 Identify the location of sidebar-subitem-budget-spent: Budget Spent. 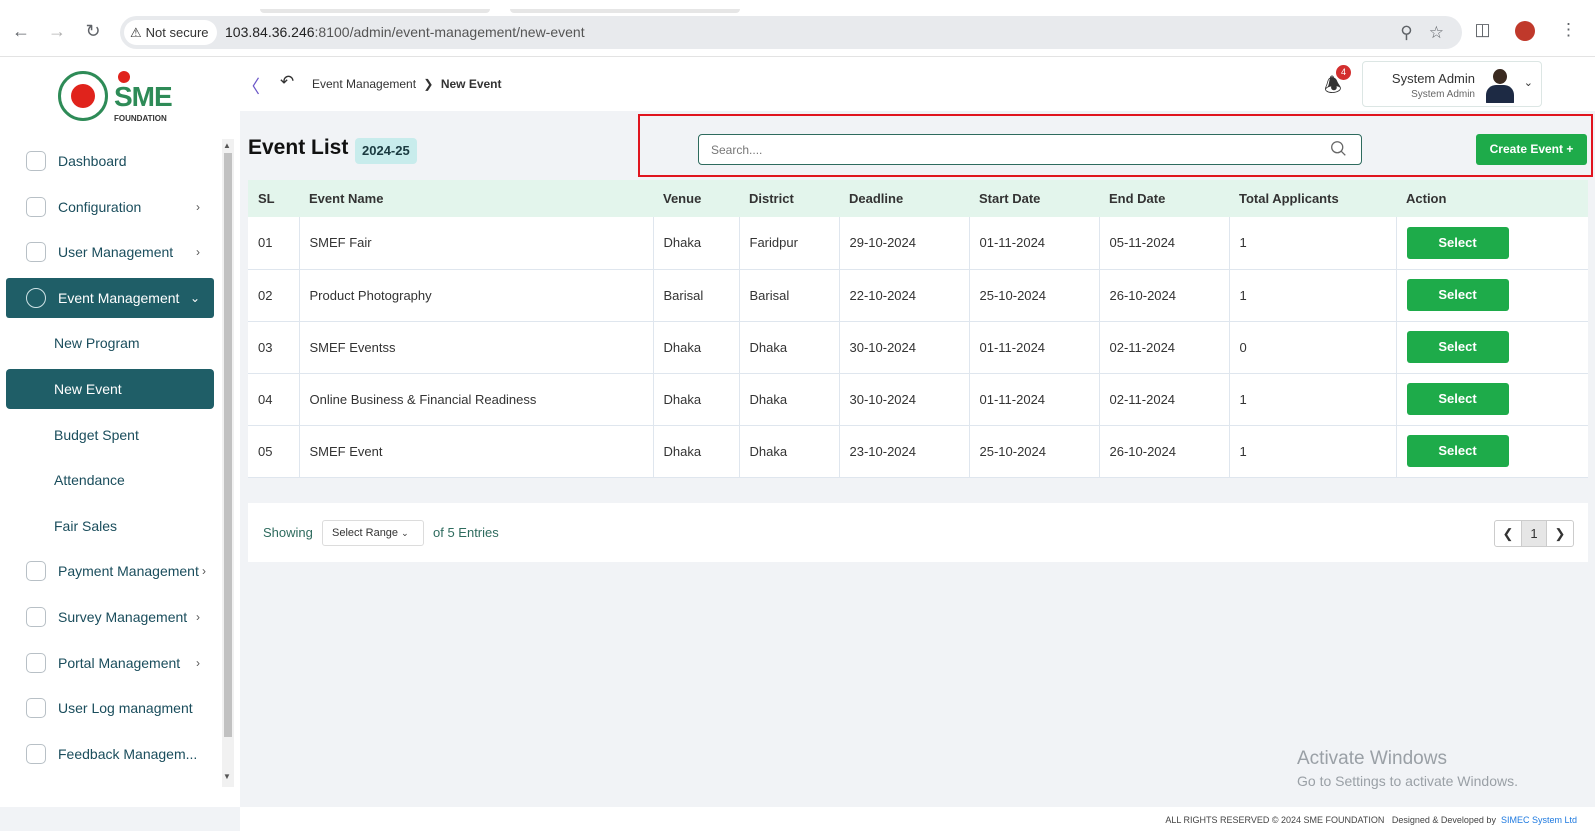
(110, 435).